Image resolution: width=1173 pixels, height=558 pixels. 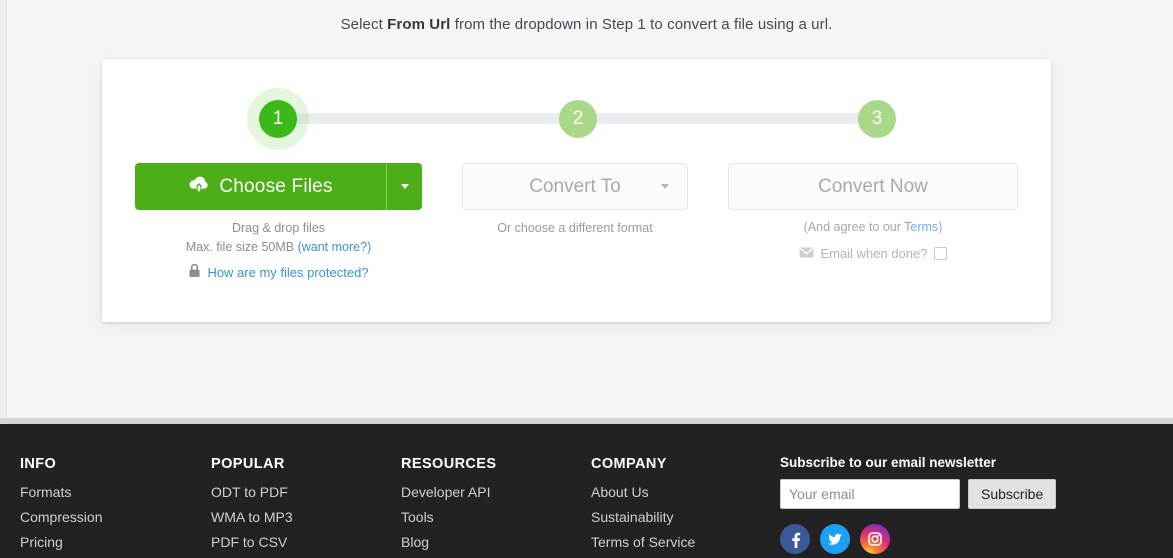 I want to click on step-2-column: Convert To Or choose a different format, so click(x=575, y=200).